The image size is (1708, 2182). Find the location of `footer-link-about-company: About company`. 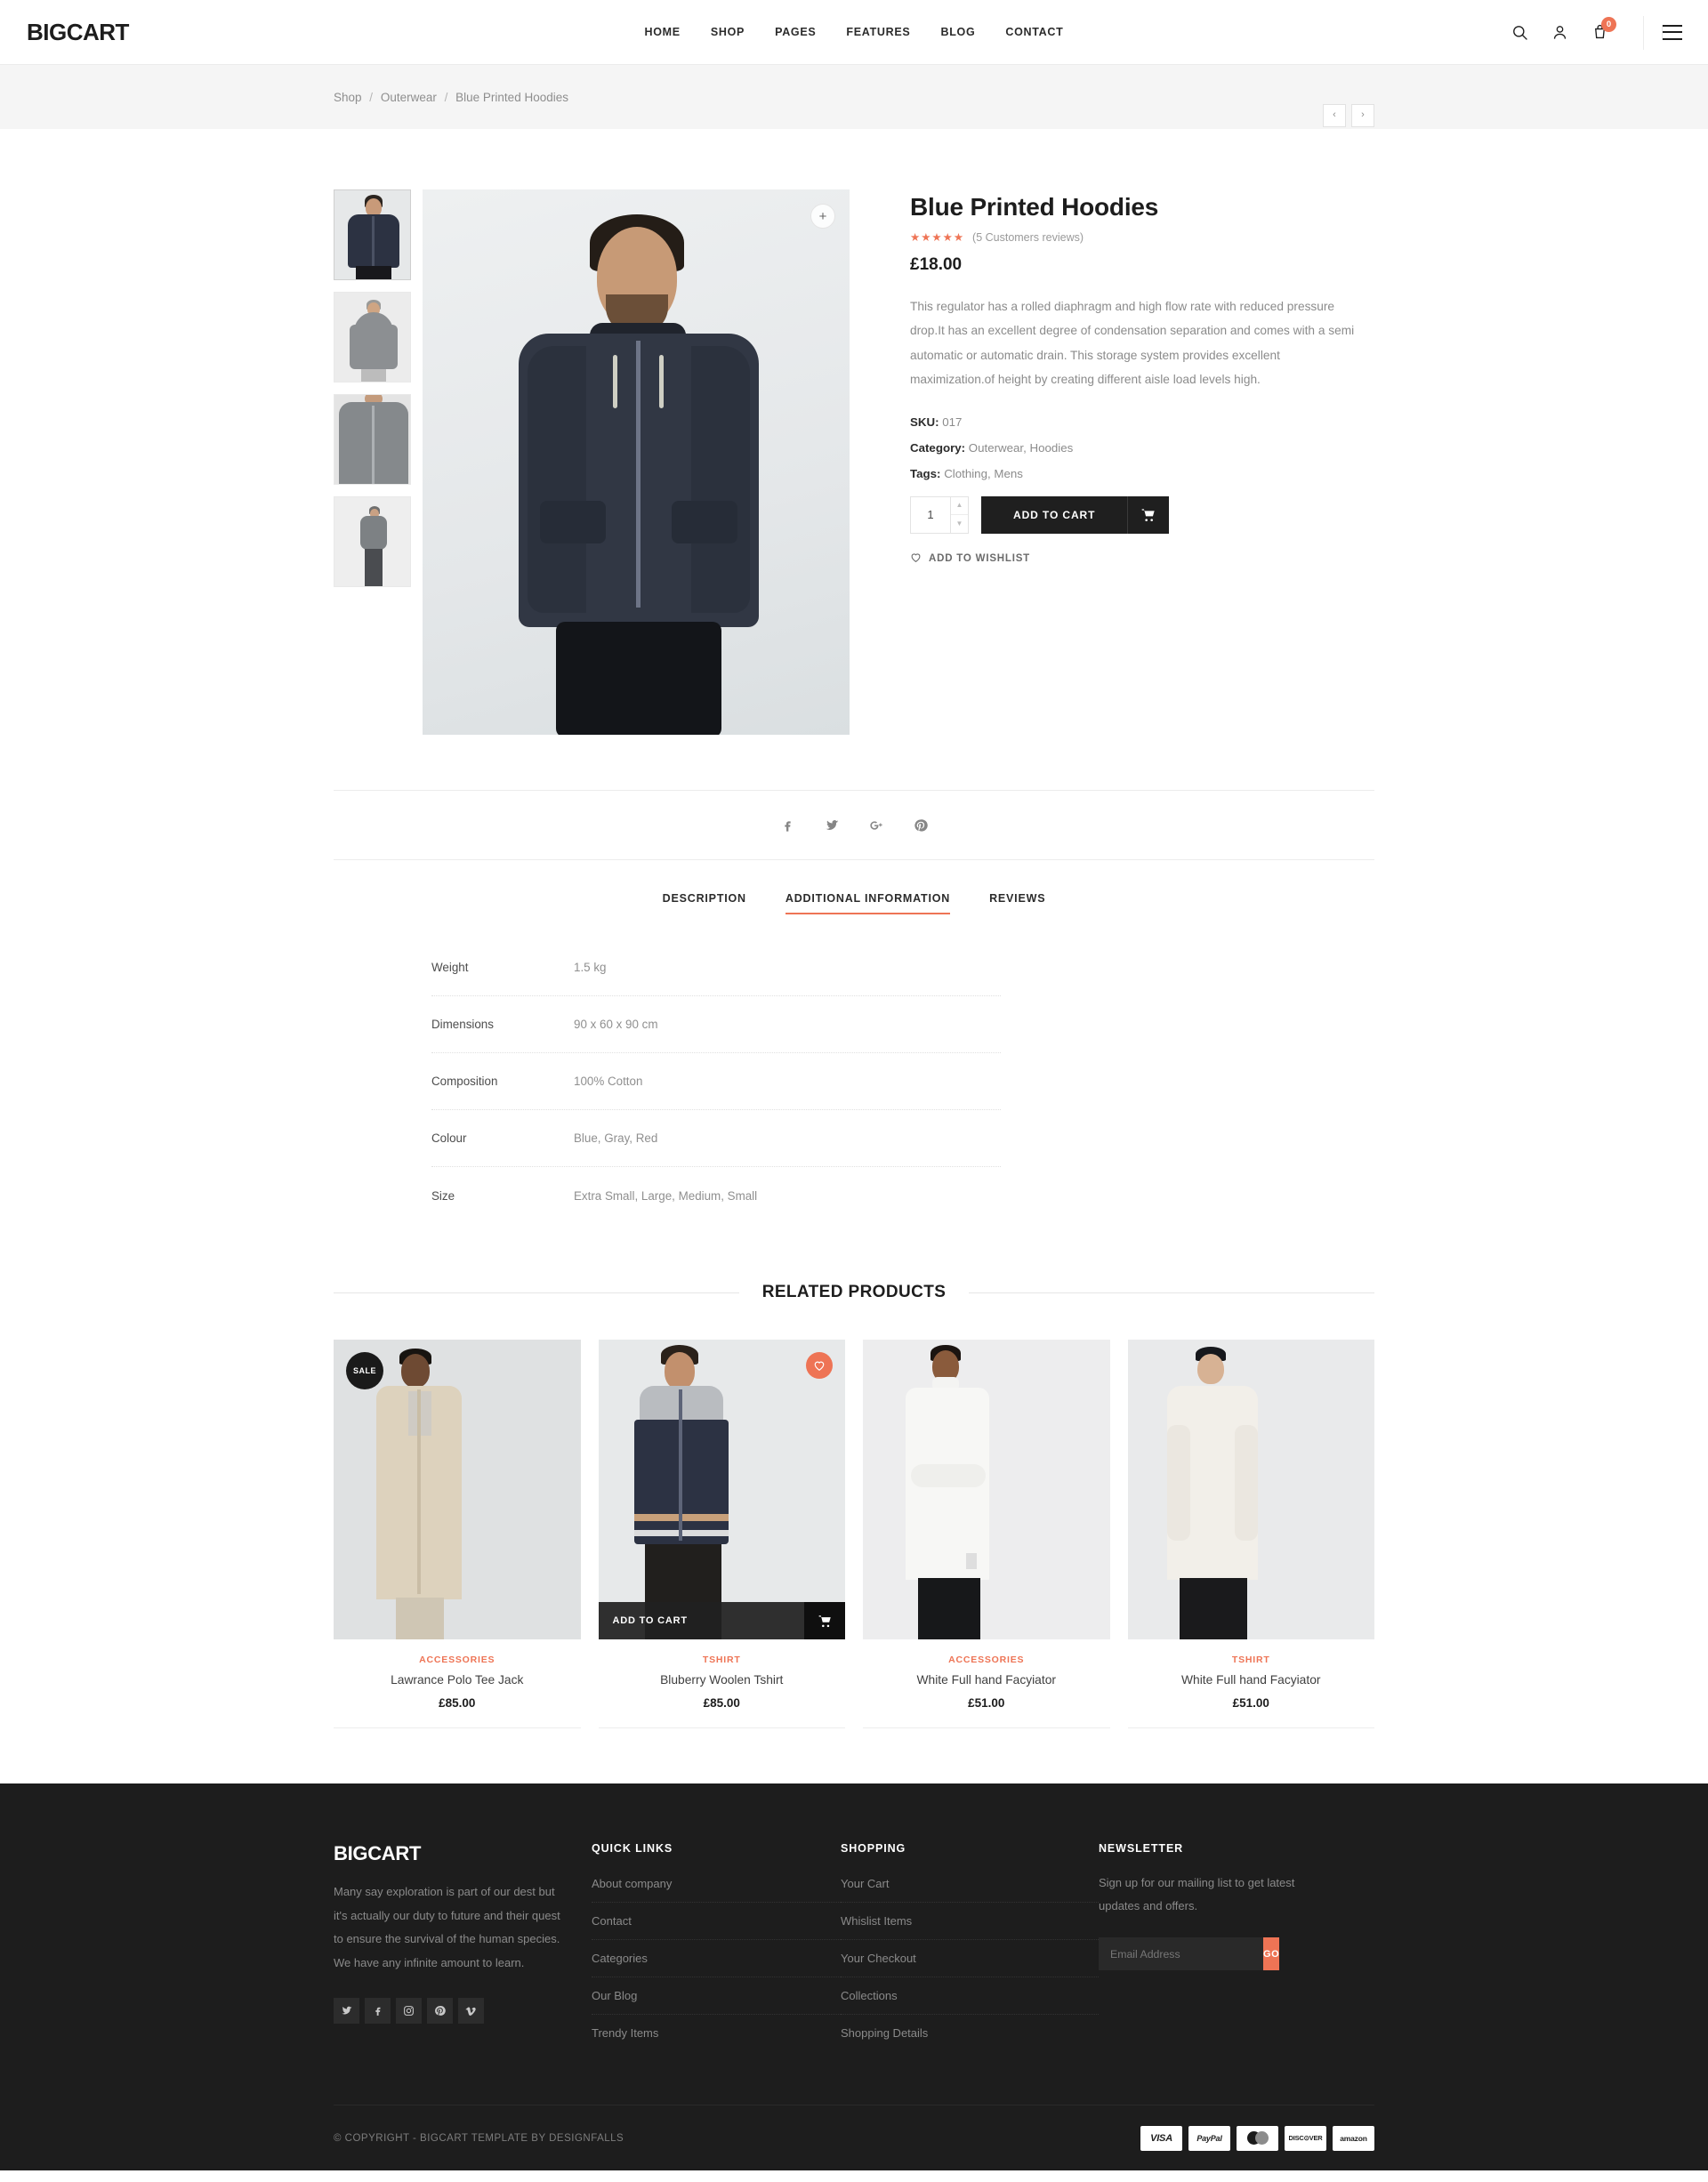

footer-link-about-company: About company is located at coordinates (716, 1887).